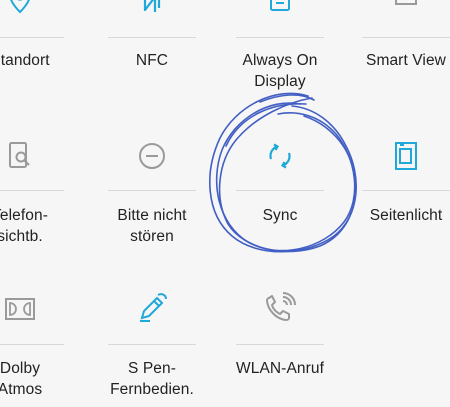 This screenshot has height=407, width=450. Describe the element at coordinates (280, 156) in the screenshot. I see `sync-icon` at that location.